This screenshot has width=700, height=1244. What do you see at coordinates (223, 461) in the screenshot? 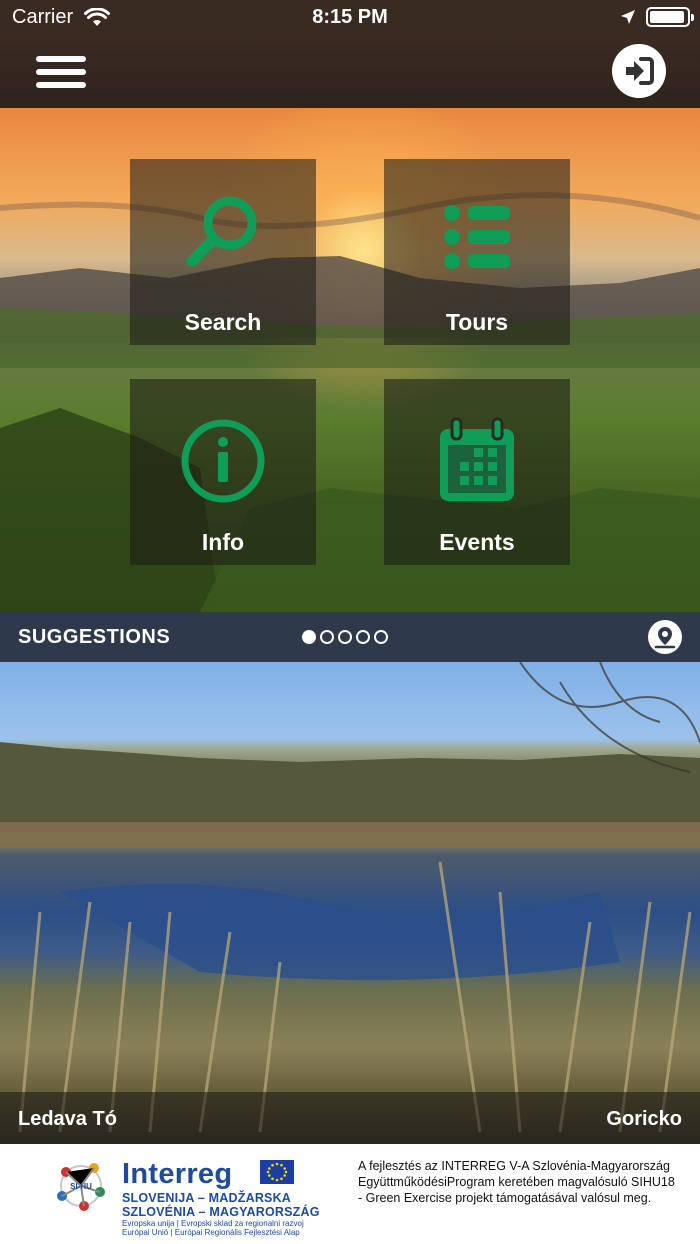
I see `info-icon` at bounding box center [223, 461].